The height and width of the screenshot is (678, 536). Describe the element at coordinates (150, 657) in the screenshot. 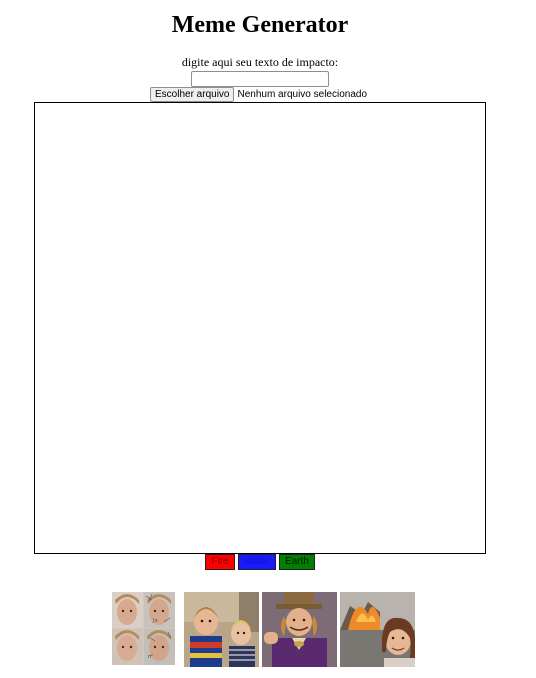

I see `svg-text: π²` at that location.